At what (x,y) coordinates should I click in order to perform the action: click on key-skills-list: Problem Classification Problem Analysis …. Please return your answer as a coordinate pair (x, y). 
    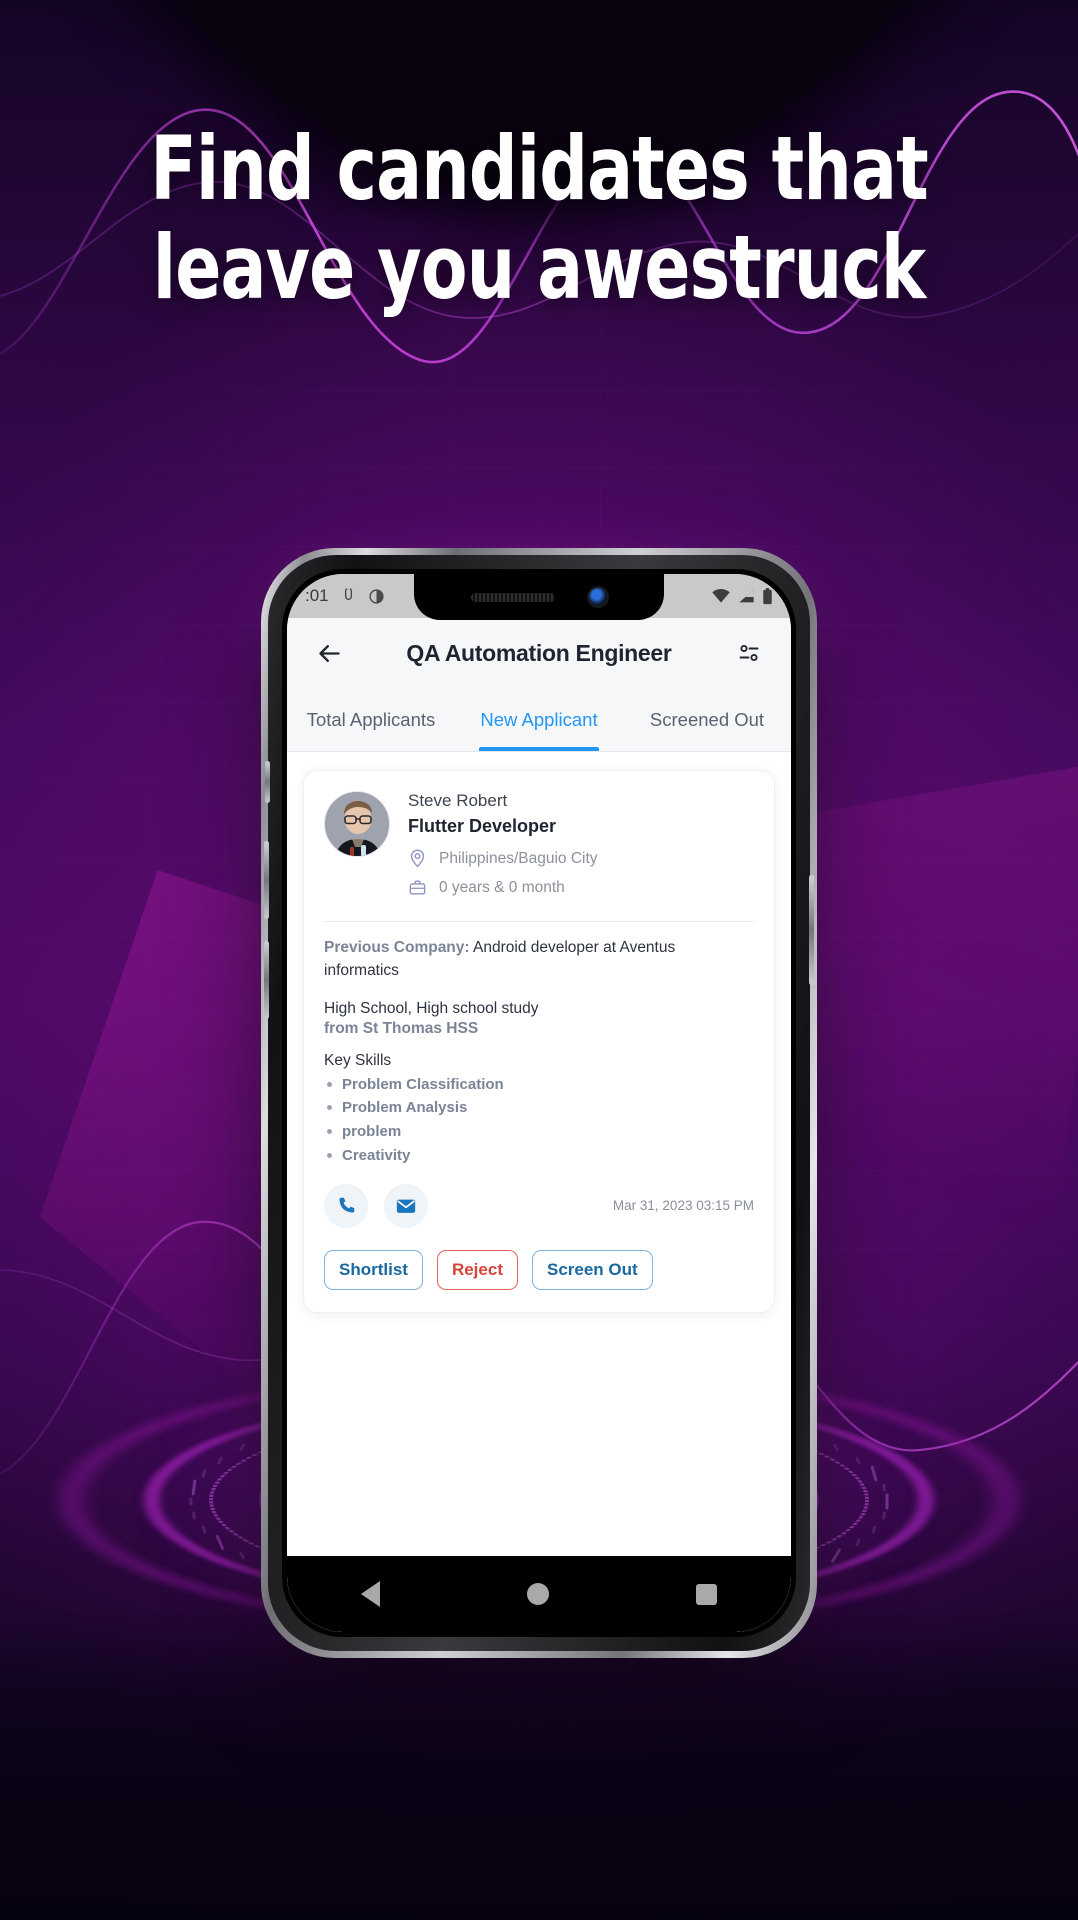
    Looking at the image, I should click on (539, 1120).